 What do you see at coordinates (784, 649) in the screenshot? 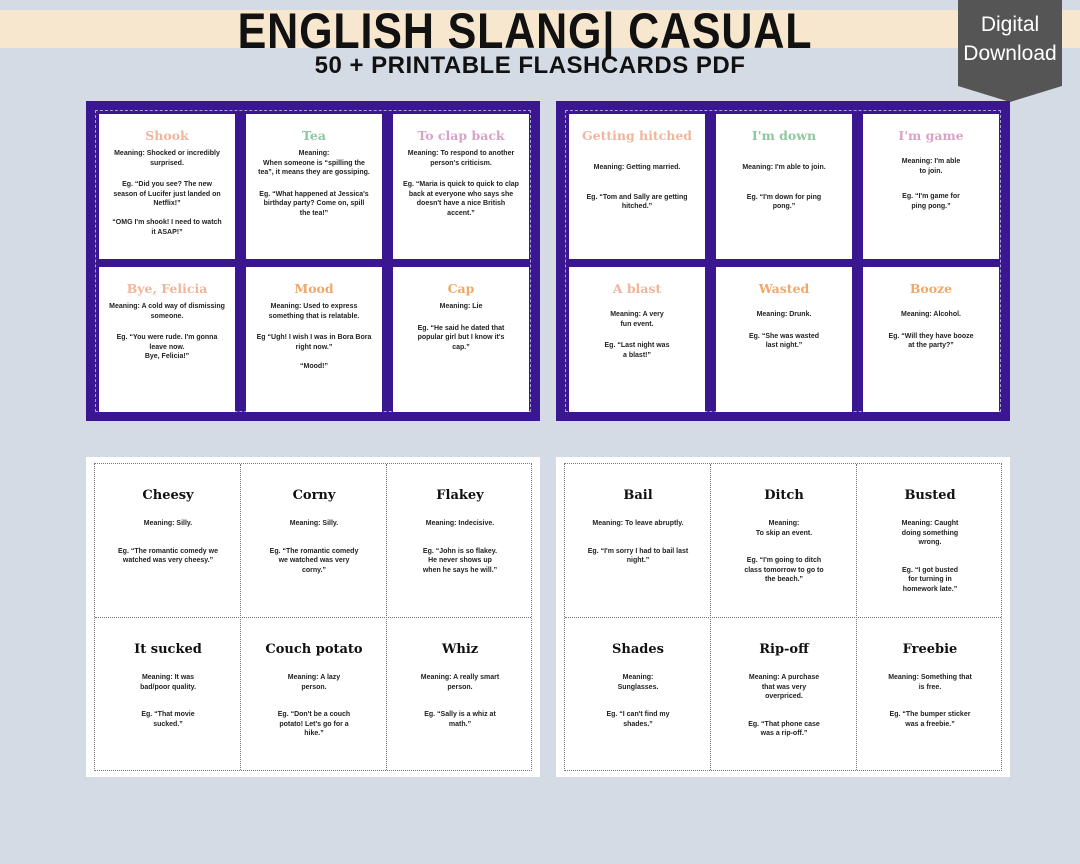
I see `card-term: Rip-off` at bounding box center [784, 649].